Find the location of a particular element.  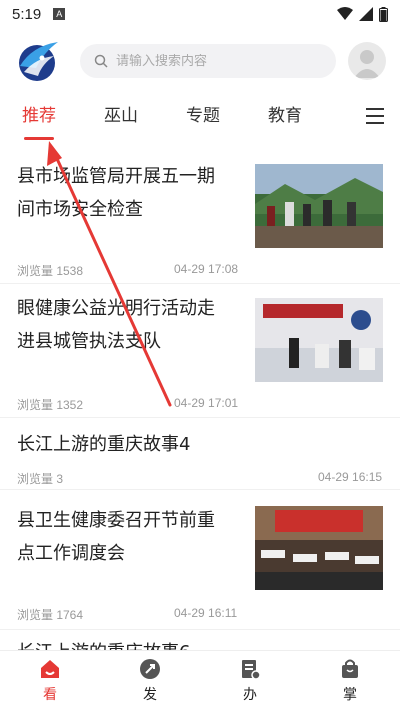

status-time: 5:19 is located at coordinates (27, 14).